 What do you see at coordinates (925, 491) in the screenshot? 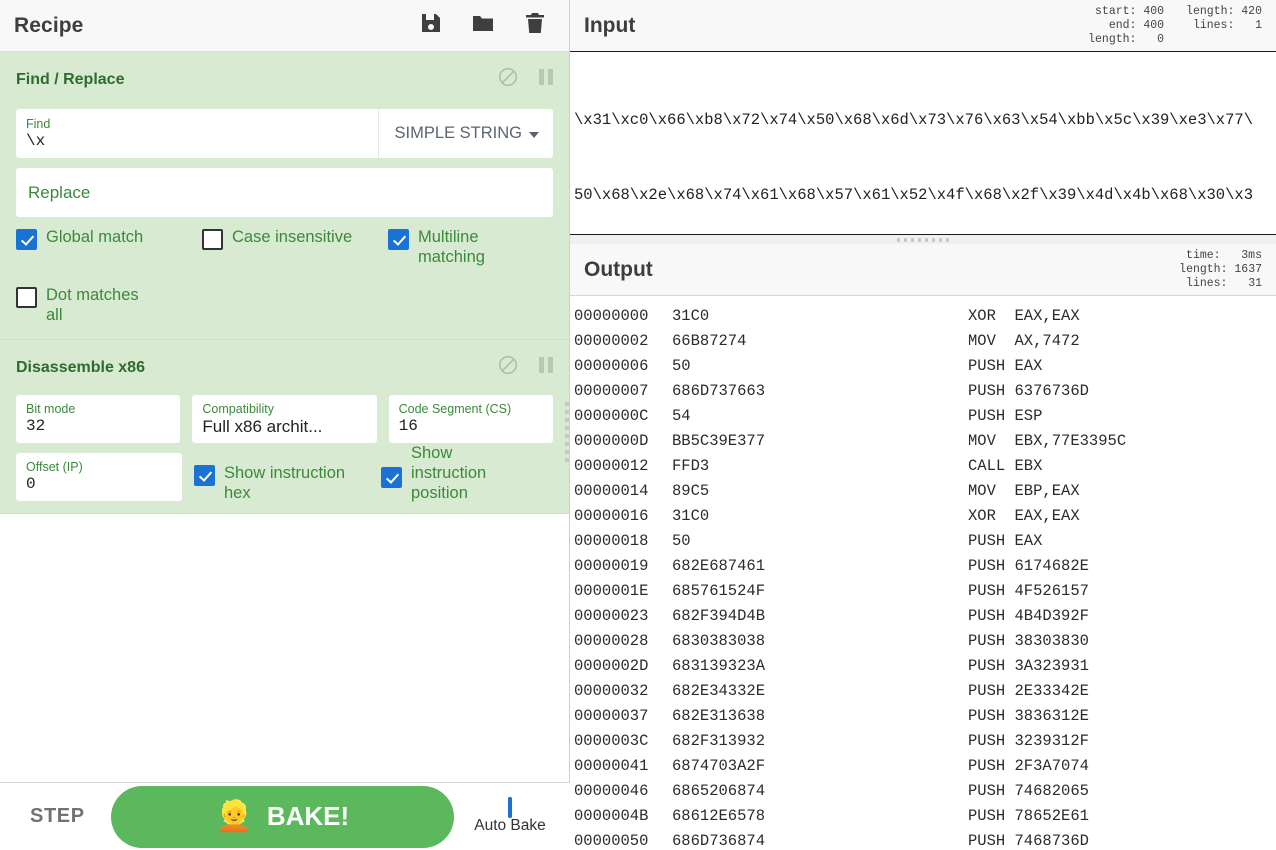
I see `disassembly-row: 00000014 89C5 MOV EBP,EAX` at bounding box center [925, 491].